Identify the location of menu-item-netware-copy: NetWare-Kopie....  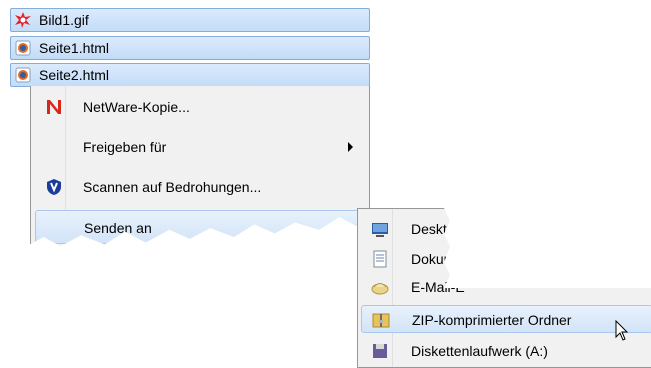
(200, 107).